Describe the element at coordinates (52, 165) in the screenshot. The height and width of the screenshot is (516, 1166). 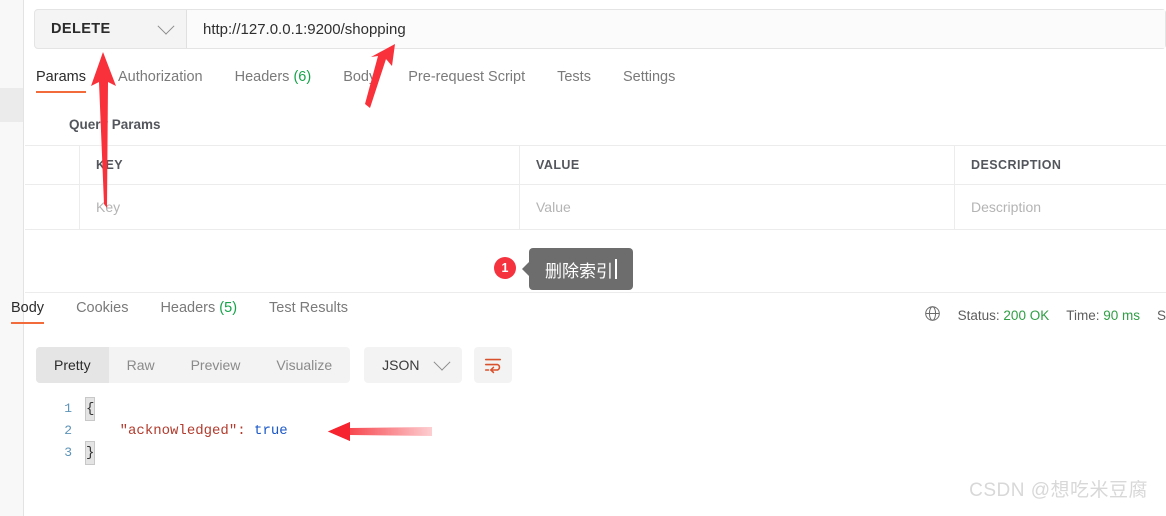
I see `header-checkbox-cell` at that location.